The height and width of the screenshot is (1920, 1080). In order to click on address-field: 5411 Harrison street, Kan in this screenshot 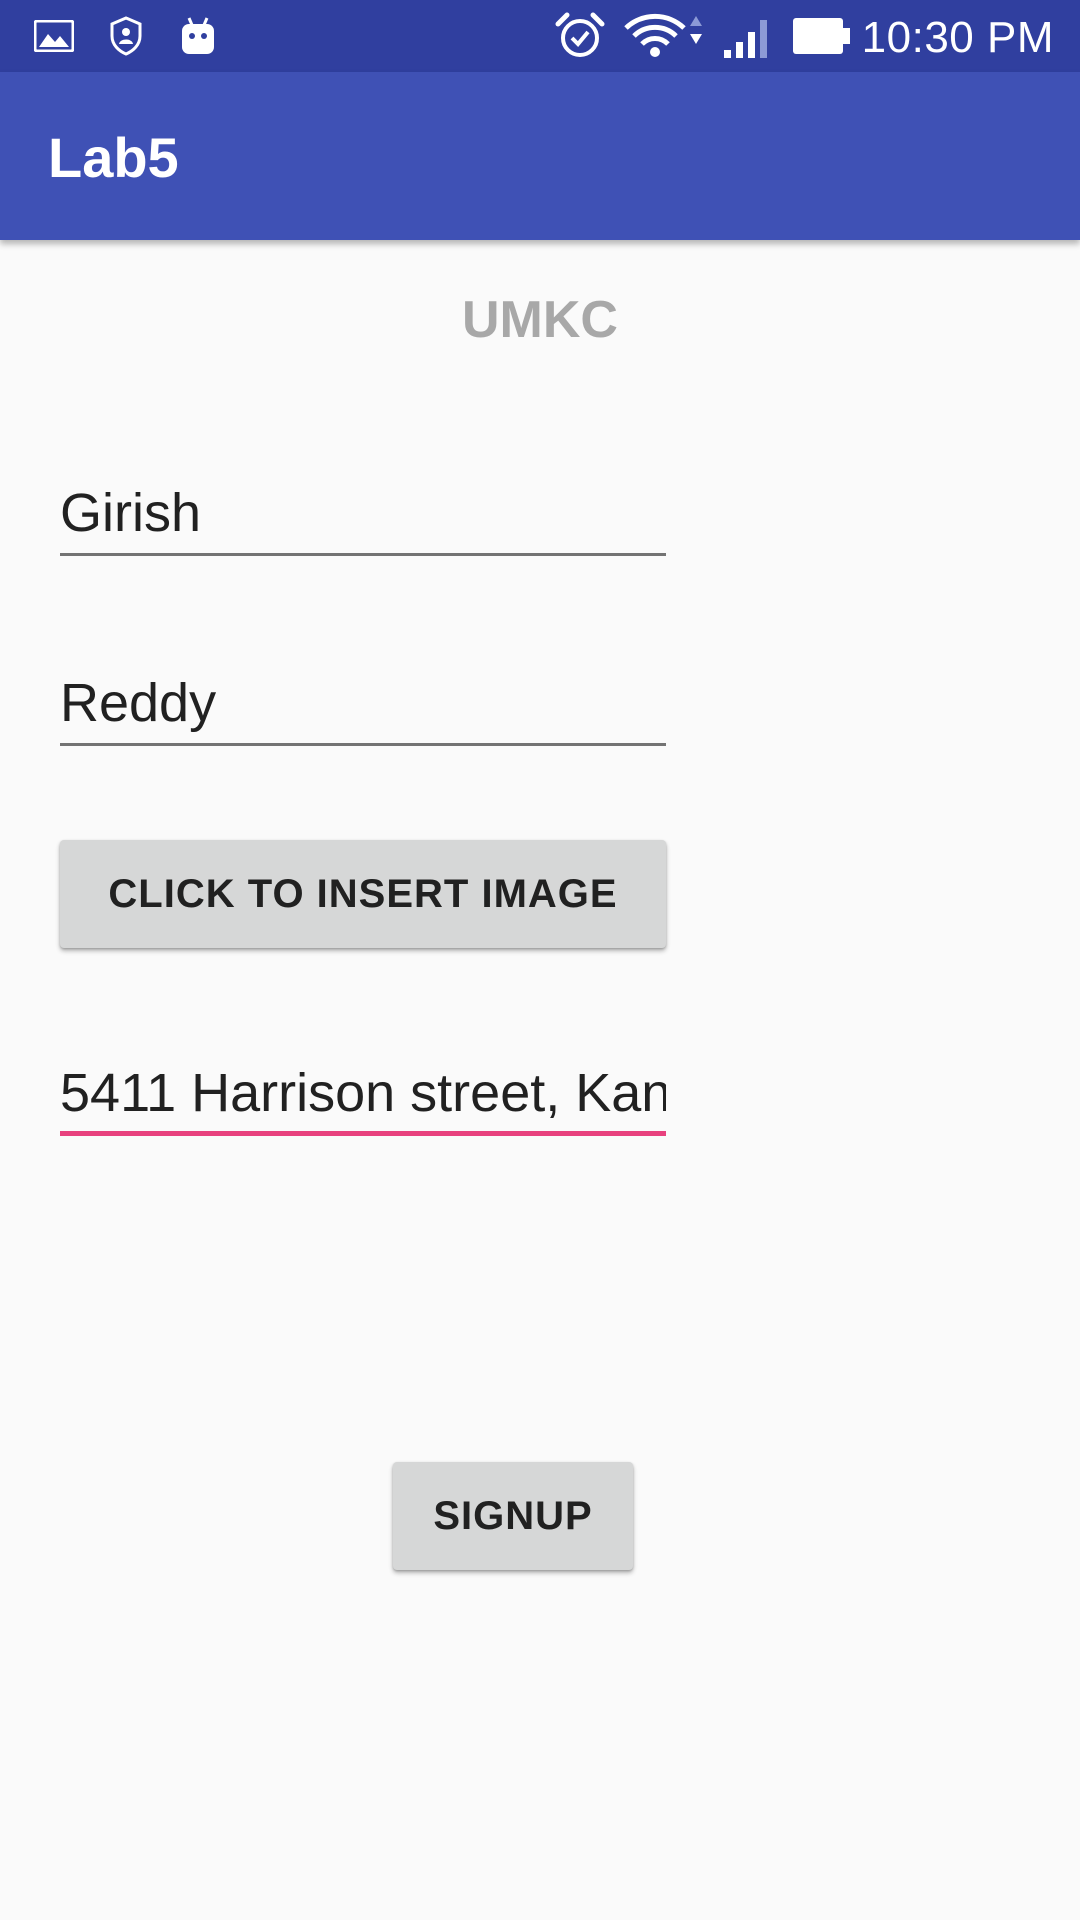, I will do `click(363, 1093)`.